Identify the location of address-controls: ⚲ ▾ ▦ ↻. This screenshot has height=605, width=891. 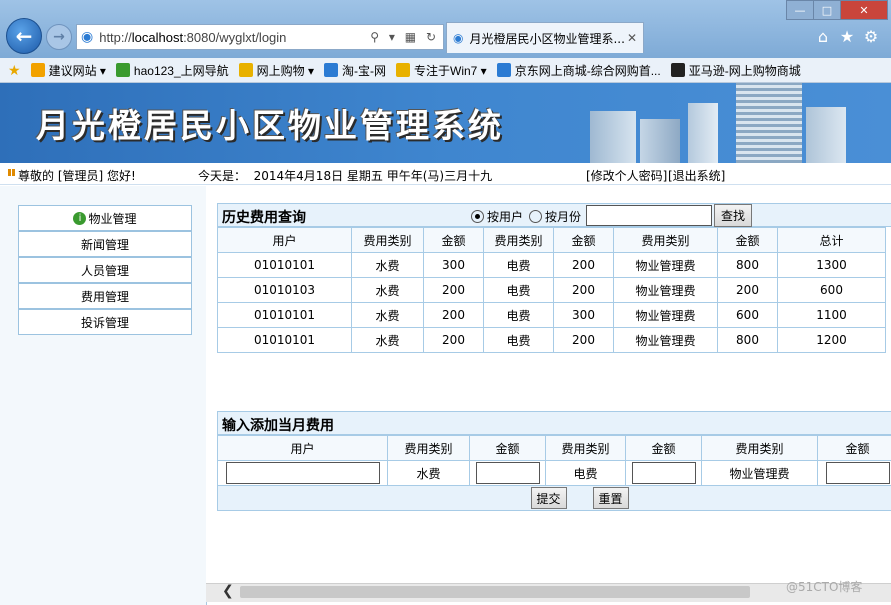
(404, 37).